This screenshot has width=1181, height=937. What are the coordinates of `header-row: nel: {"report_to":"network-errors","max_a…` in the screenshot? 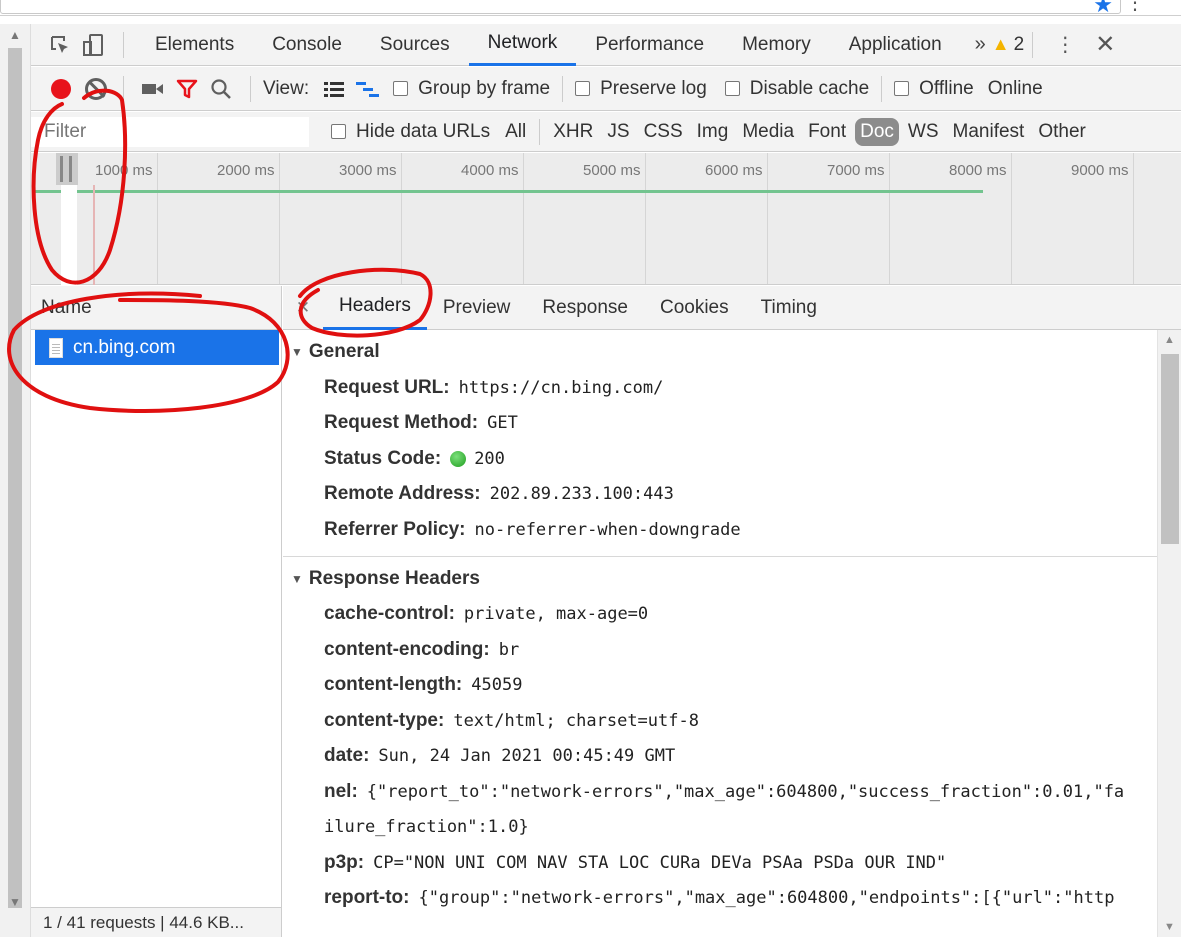 It's located at (720, 792).